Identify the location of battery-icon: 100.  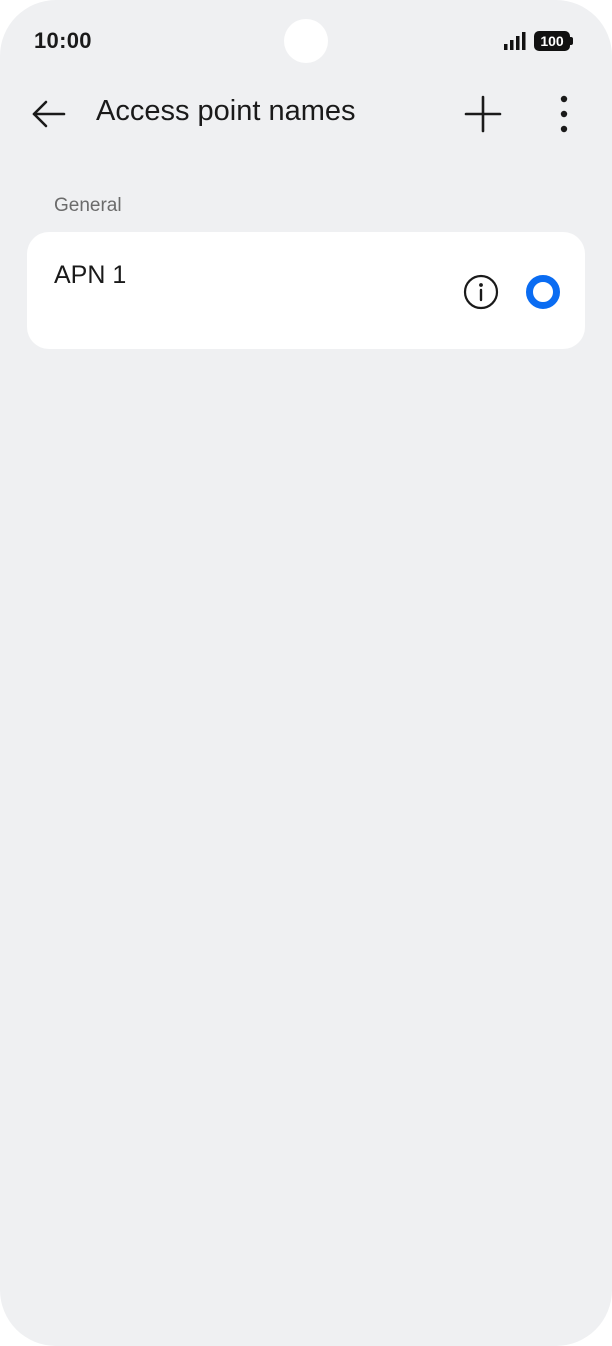
(554, 41).